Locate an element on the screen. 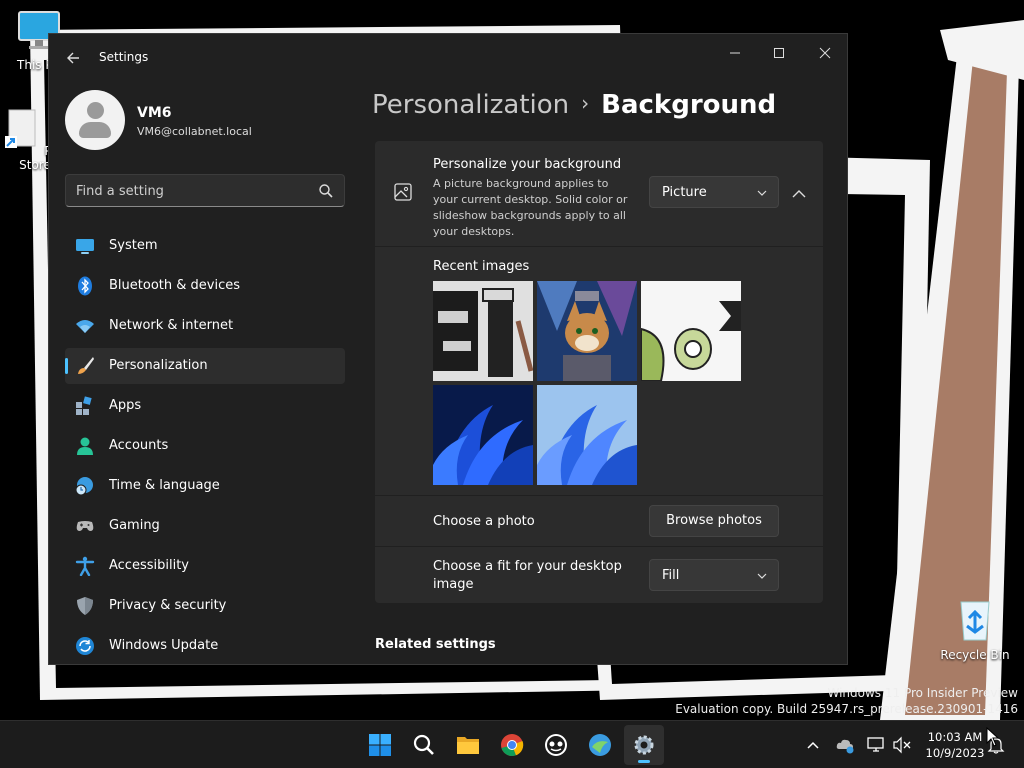  mouse-cursor-icon is located at coordinates (993, 737).